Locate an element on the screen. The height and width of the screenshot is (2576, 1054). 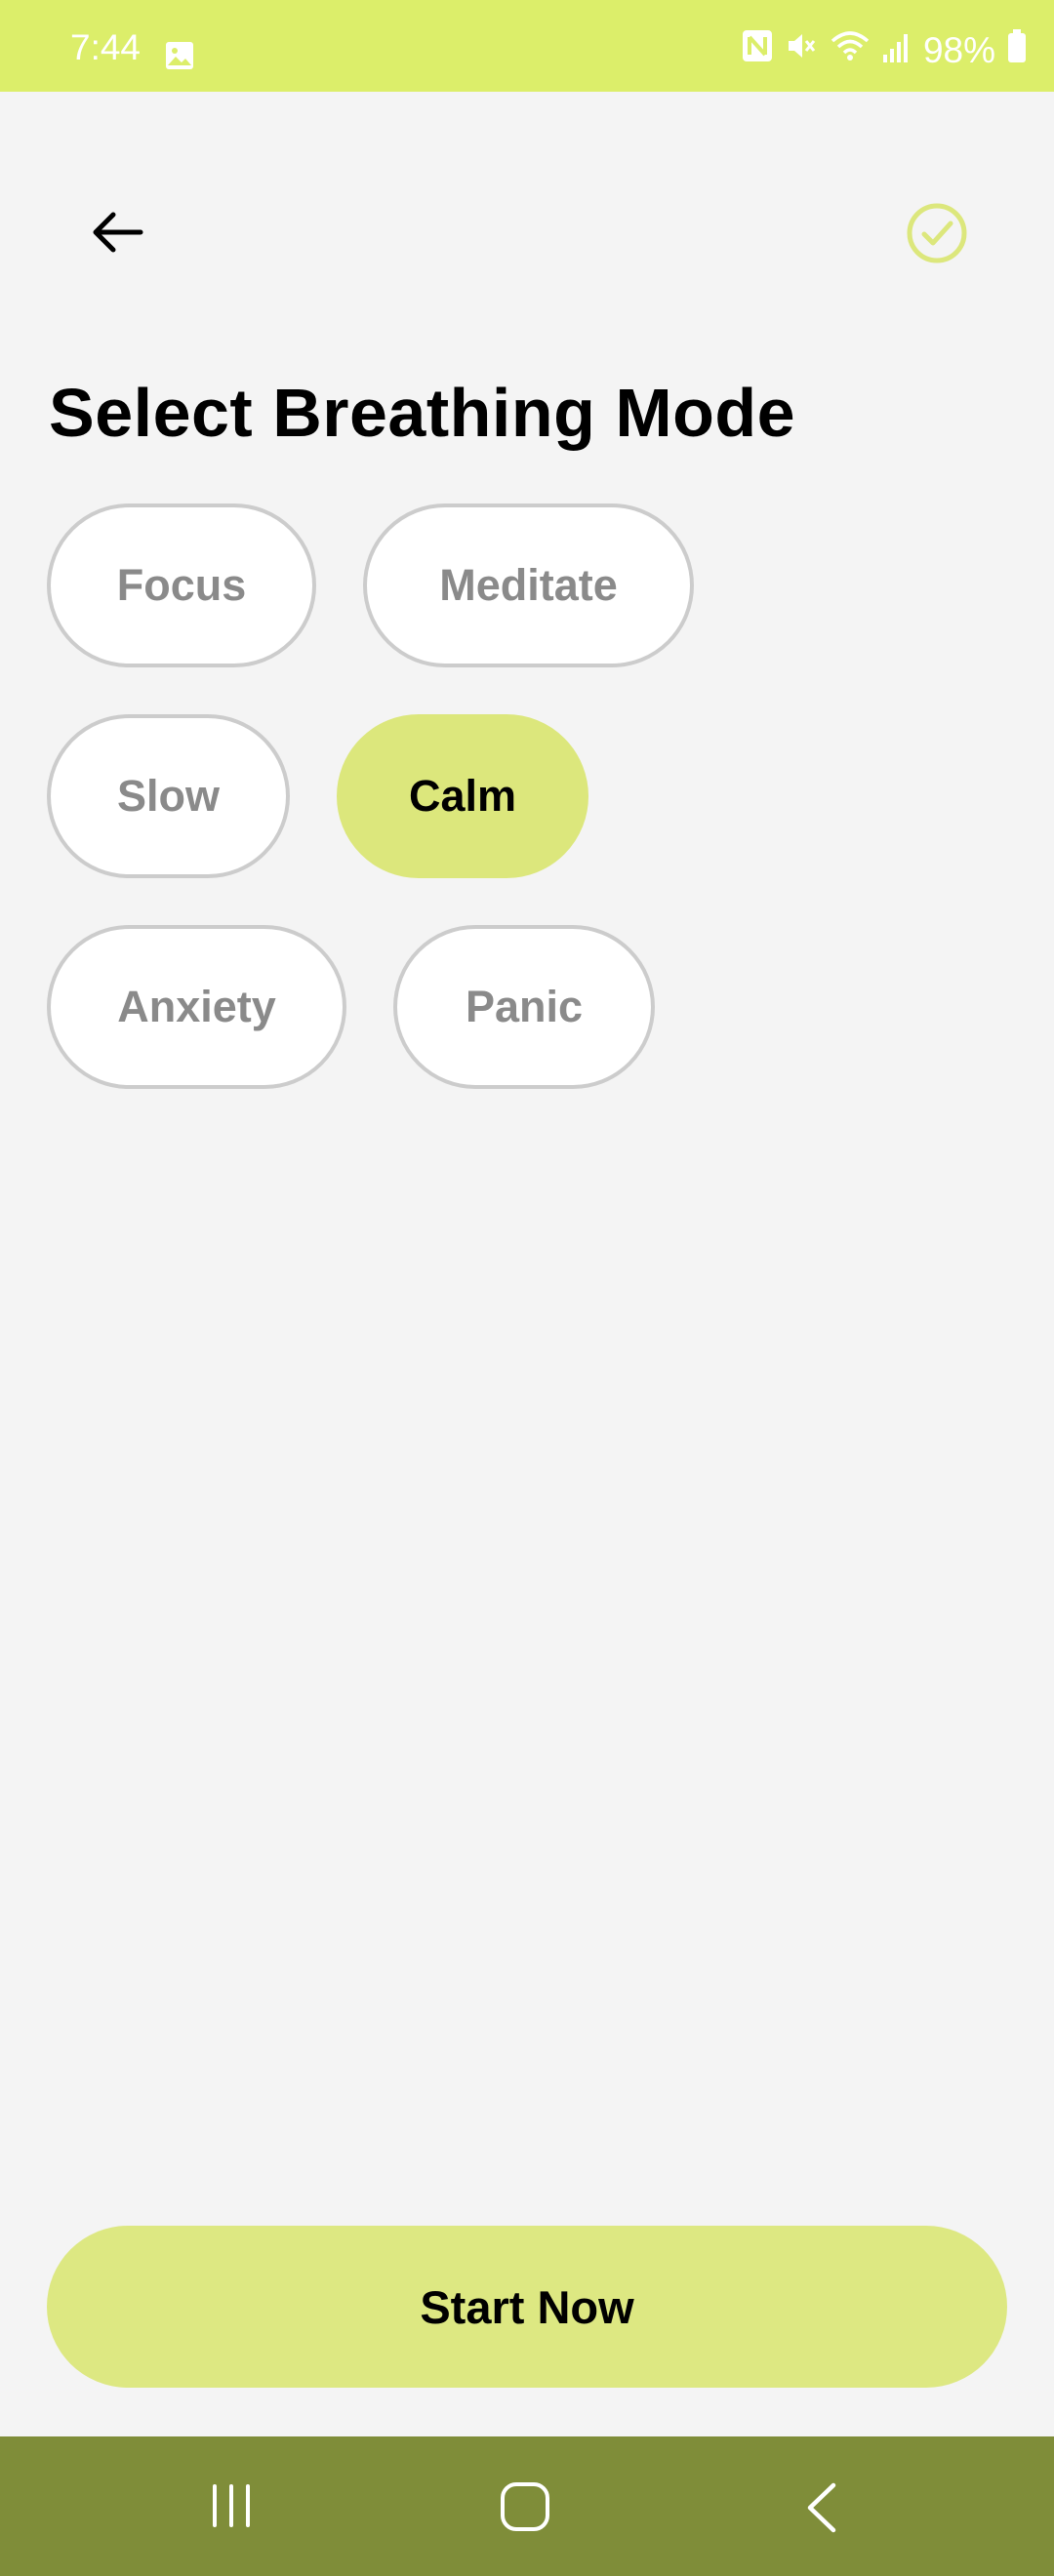
start-now-button: Start Now is located at coordinates (527, 2307).